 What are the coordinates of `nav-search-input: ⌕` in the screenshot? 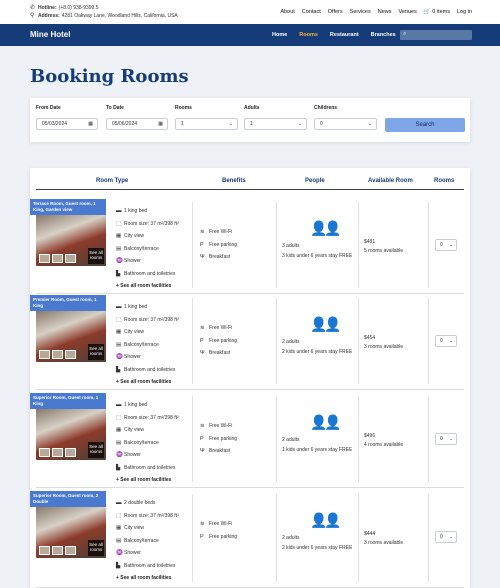 It's located at (436, 35).